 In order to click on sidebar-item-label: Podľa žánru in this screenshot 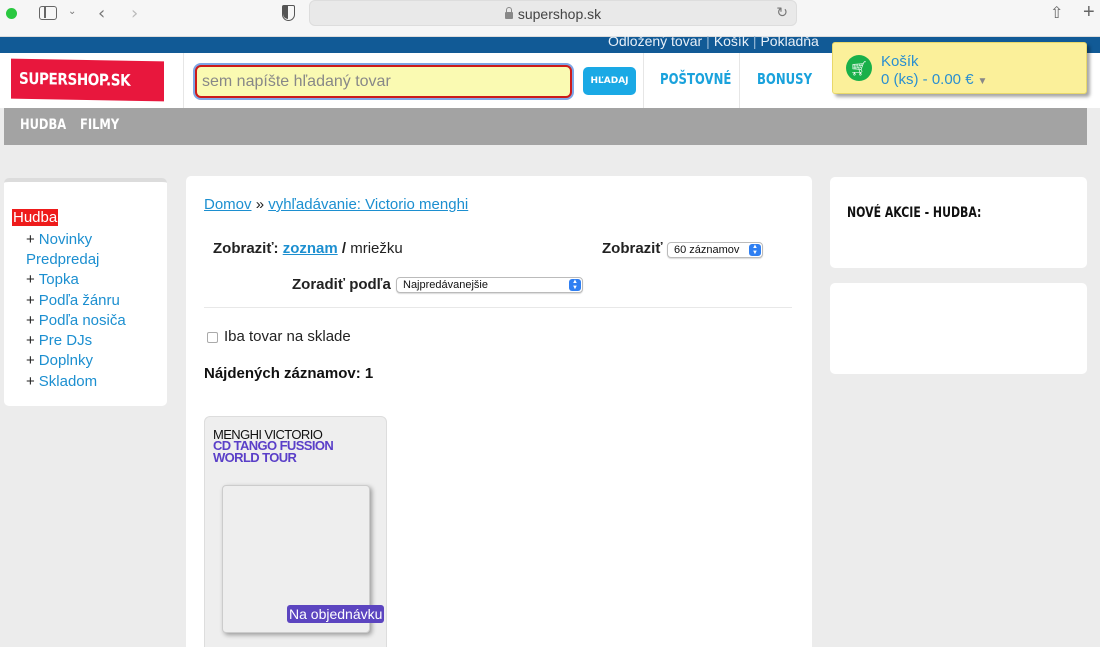, I will do `click(79, 300)`.